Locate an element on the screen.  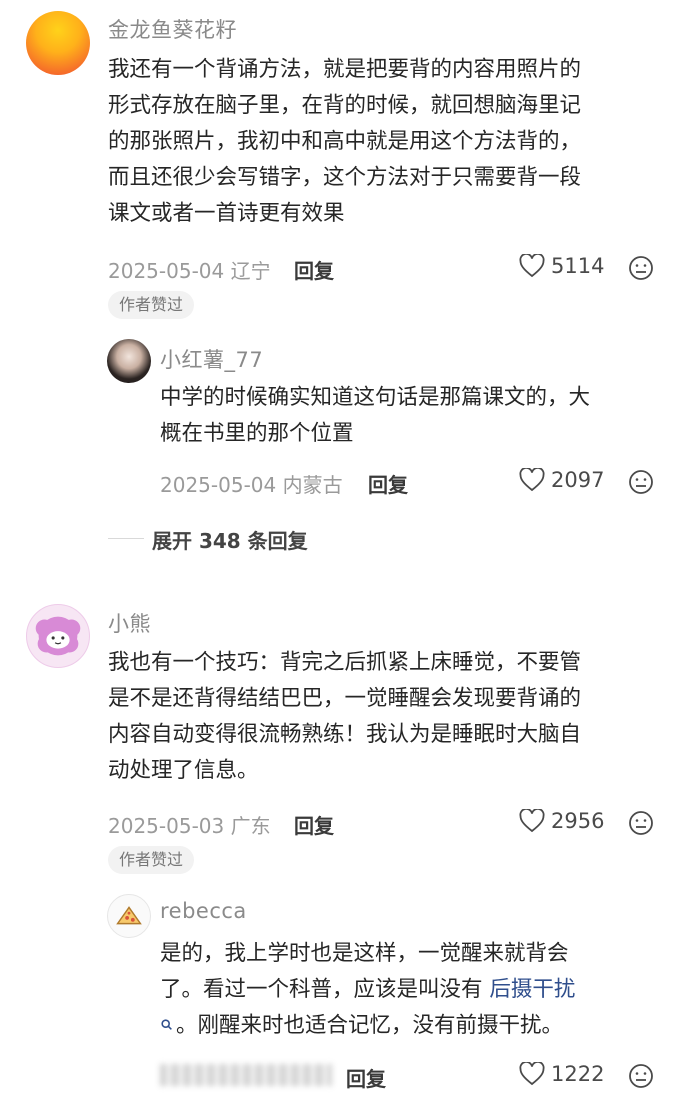
comment-meta: 2025-05-03 广东 is located at coordinates (189, 824).